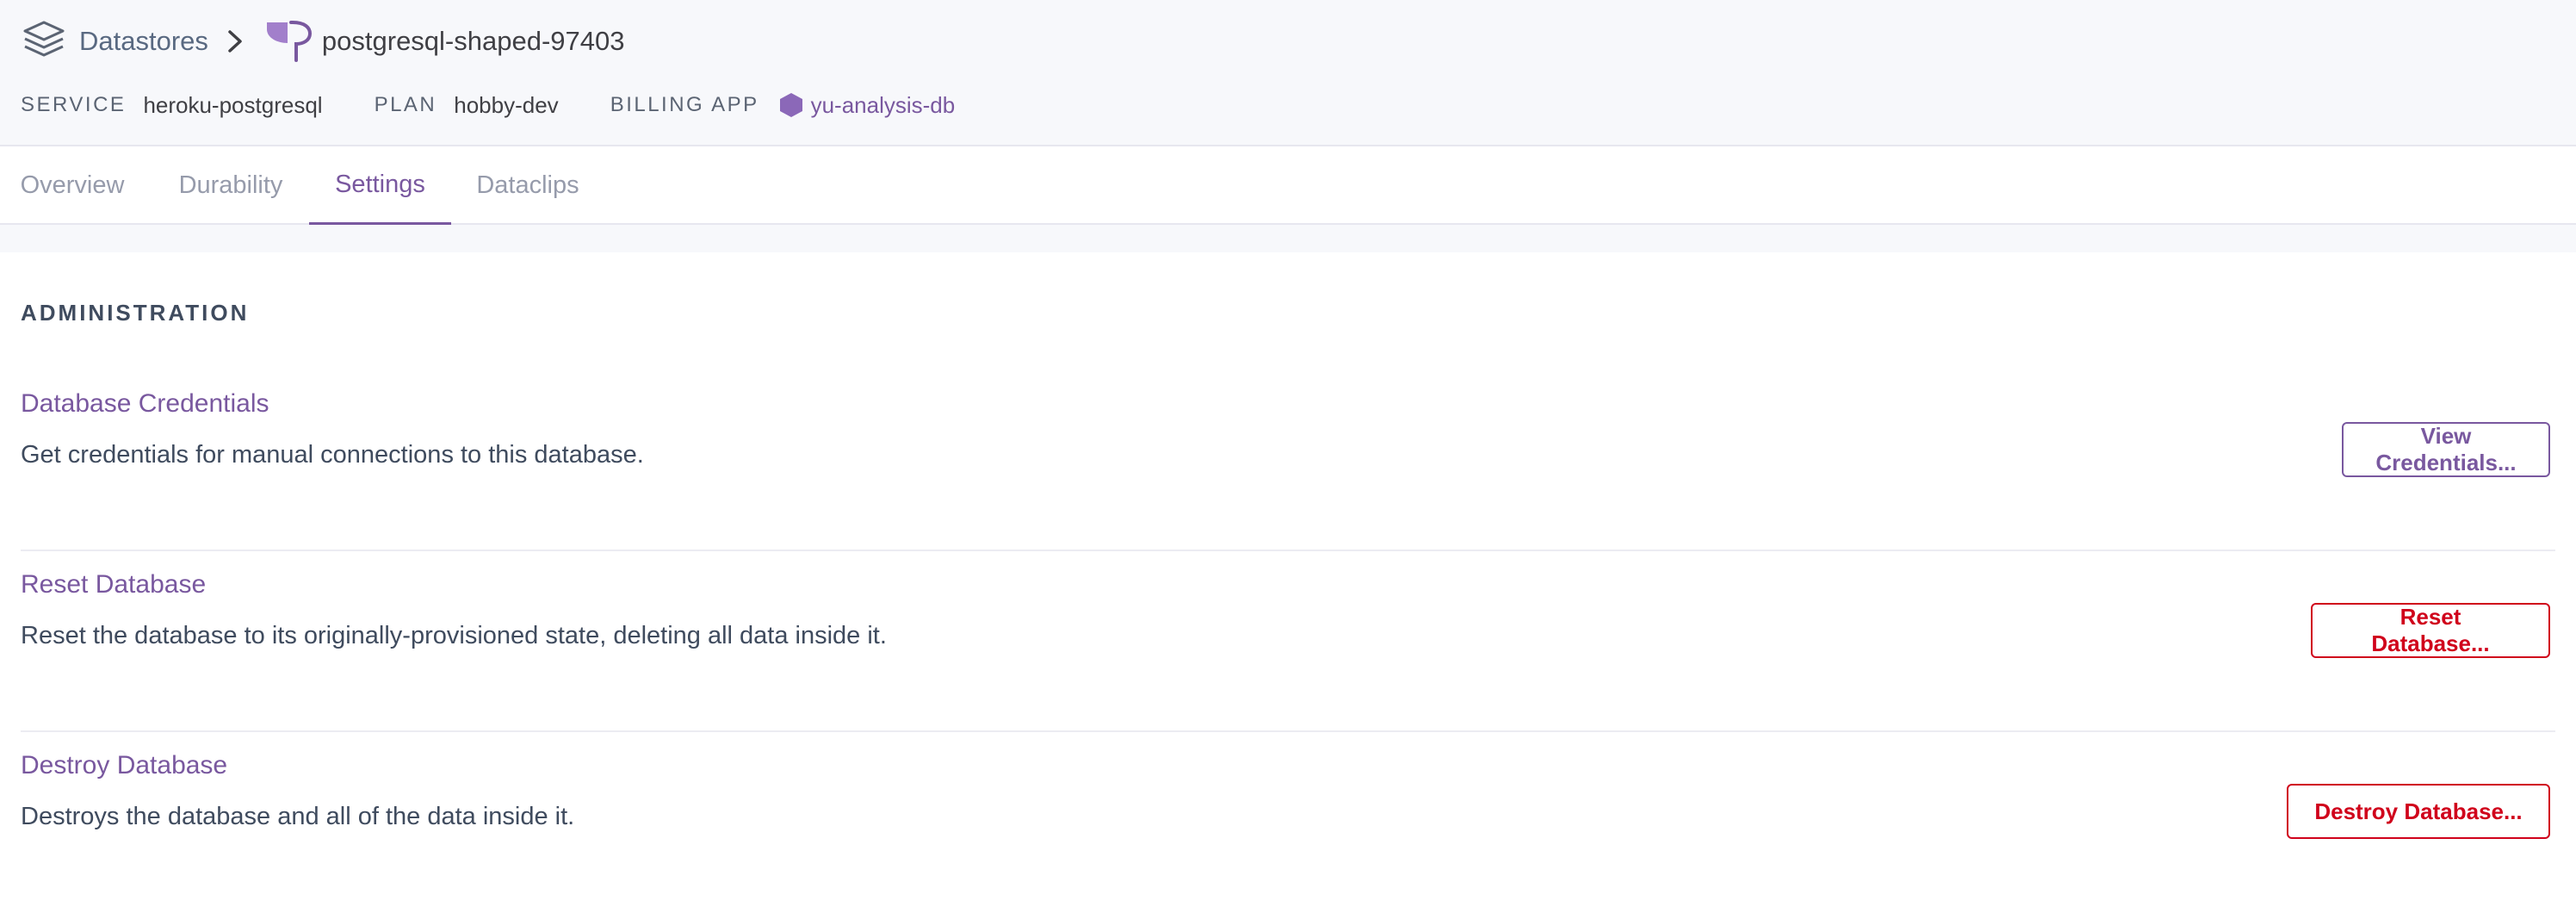 This screenshot has width=2576, height=913. Describe the element at coordinates (44, 41) in the screenshot. I see `datastores-stack-icon` at that location.